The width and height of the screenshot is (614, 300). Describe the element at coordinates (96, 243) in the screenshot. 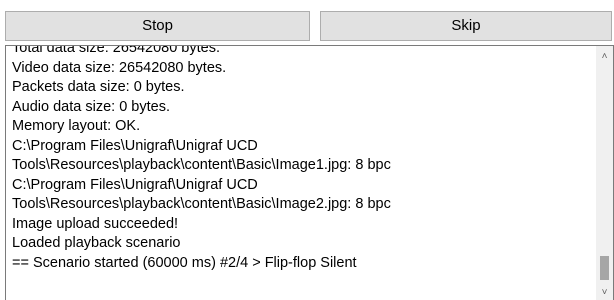

I see `log-line: Loaded playback scenario` at that location.